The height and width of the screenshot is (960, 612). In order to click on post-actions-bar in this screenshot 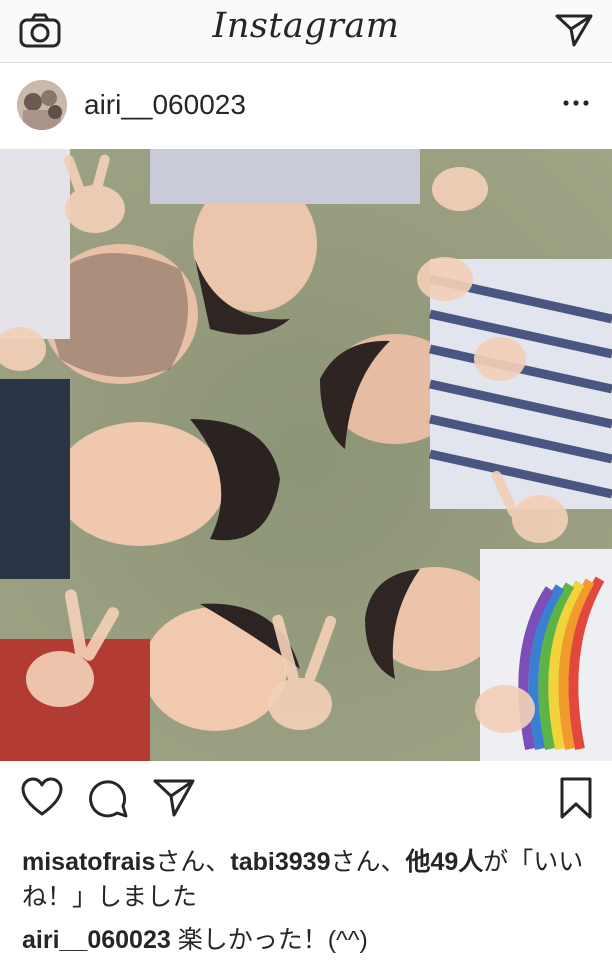, I will do `click(306, 803)`.